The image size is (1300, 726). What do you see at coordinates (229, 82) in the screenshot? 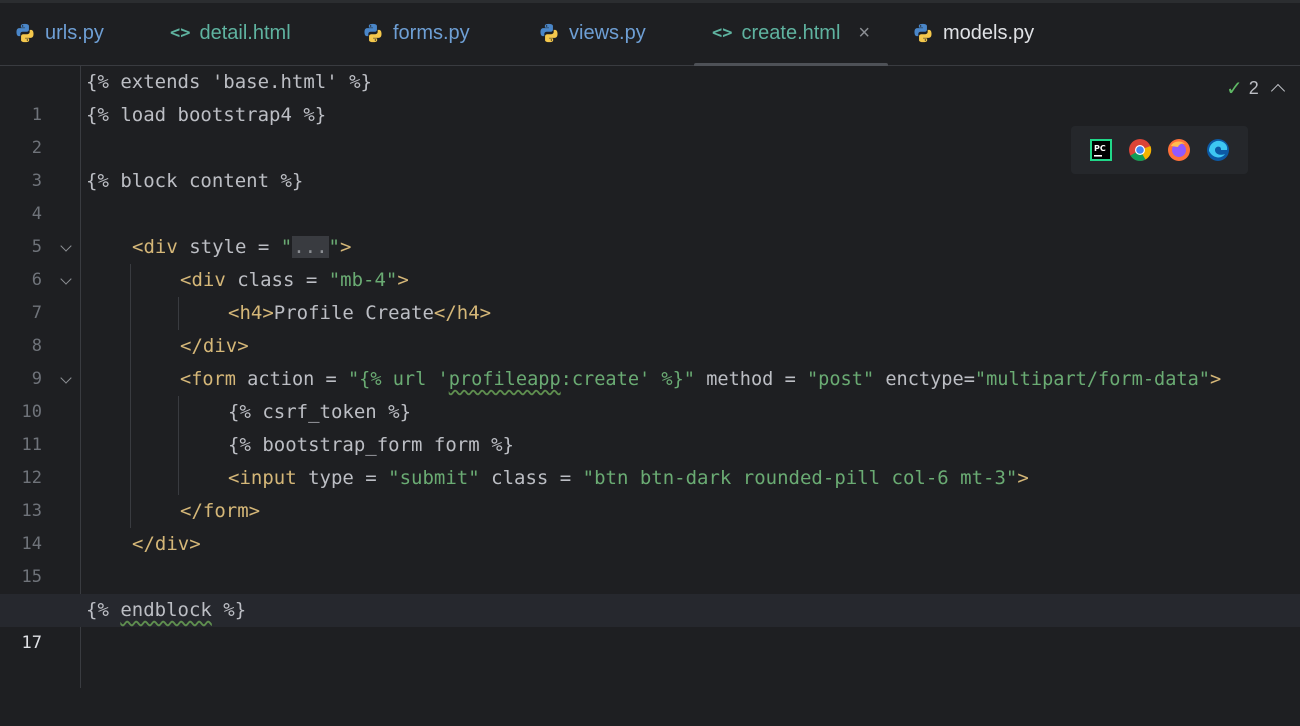
I see `code-text: {% extends 'base.html' %}` at bounding box center [229, 82].